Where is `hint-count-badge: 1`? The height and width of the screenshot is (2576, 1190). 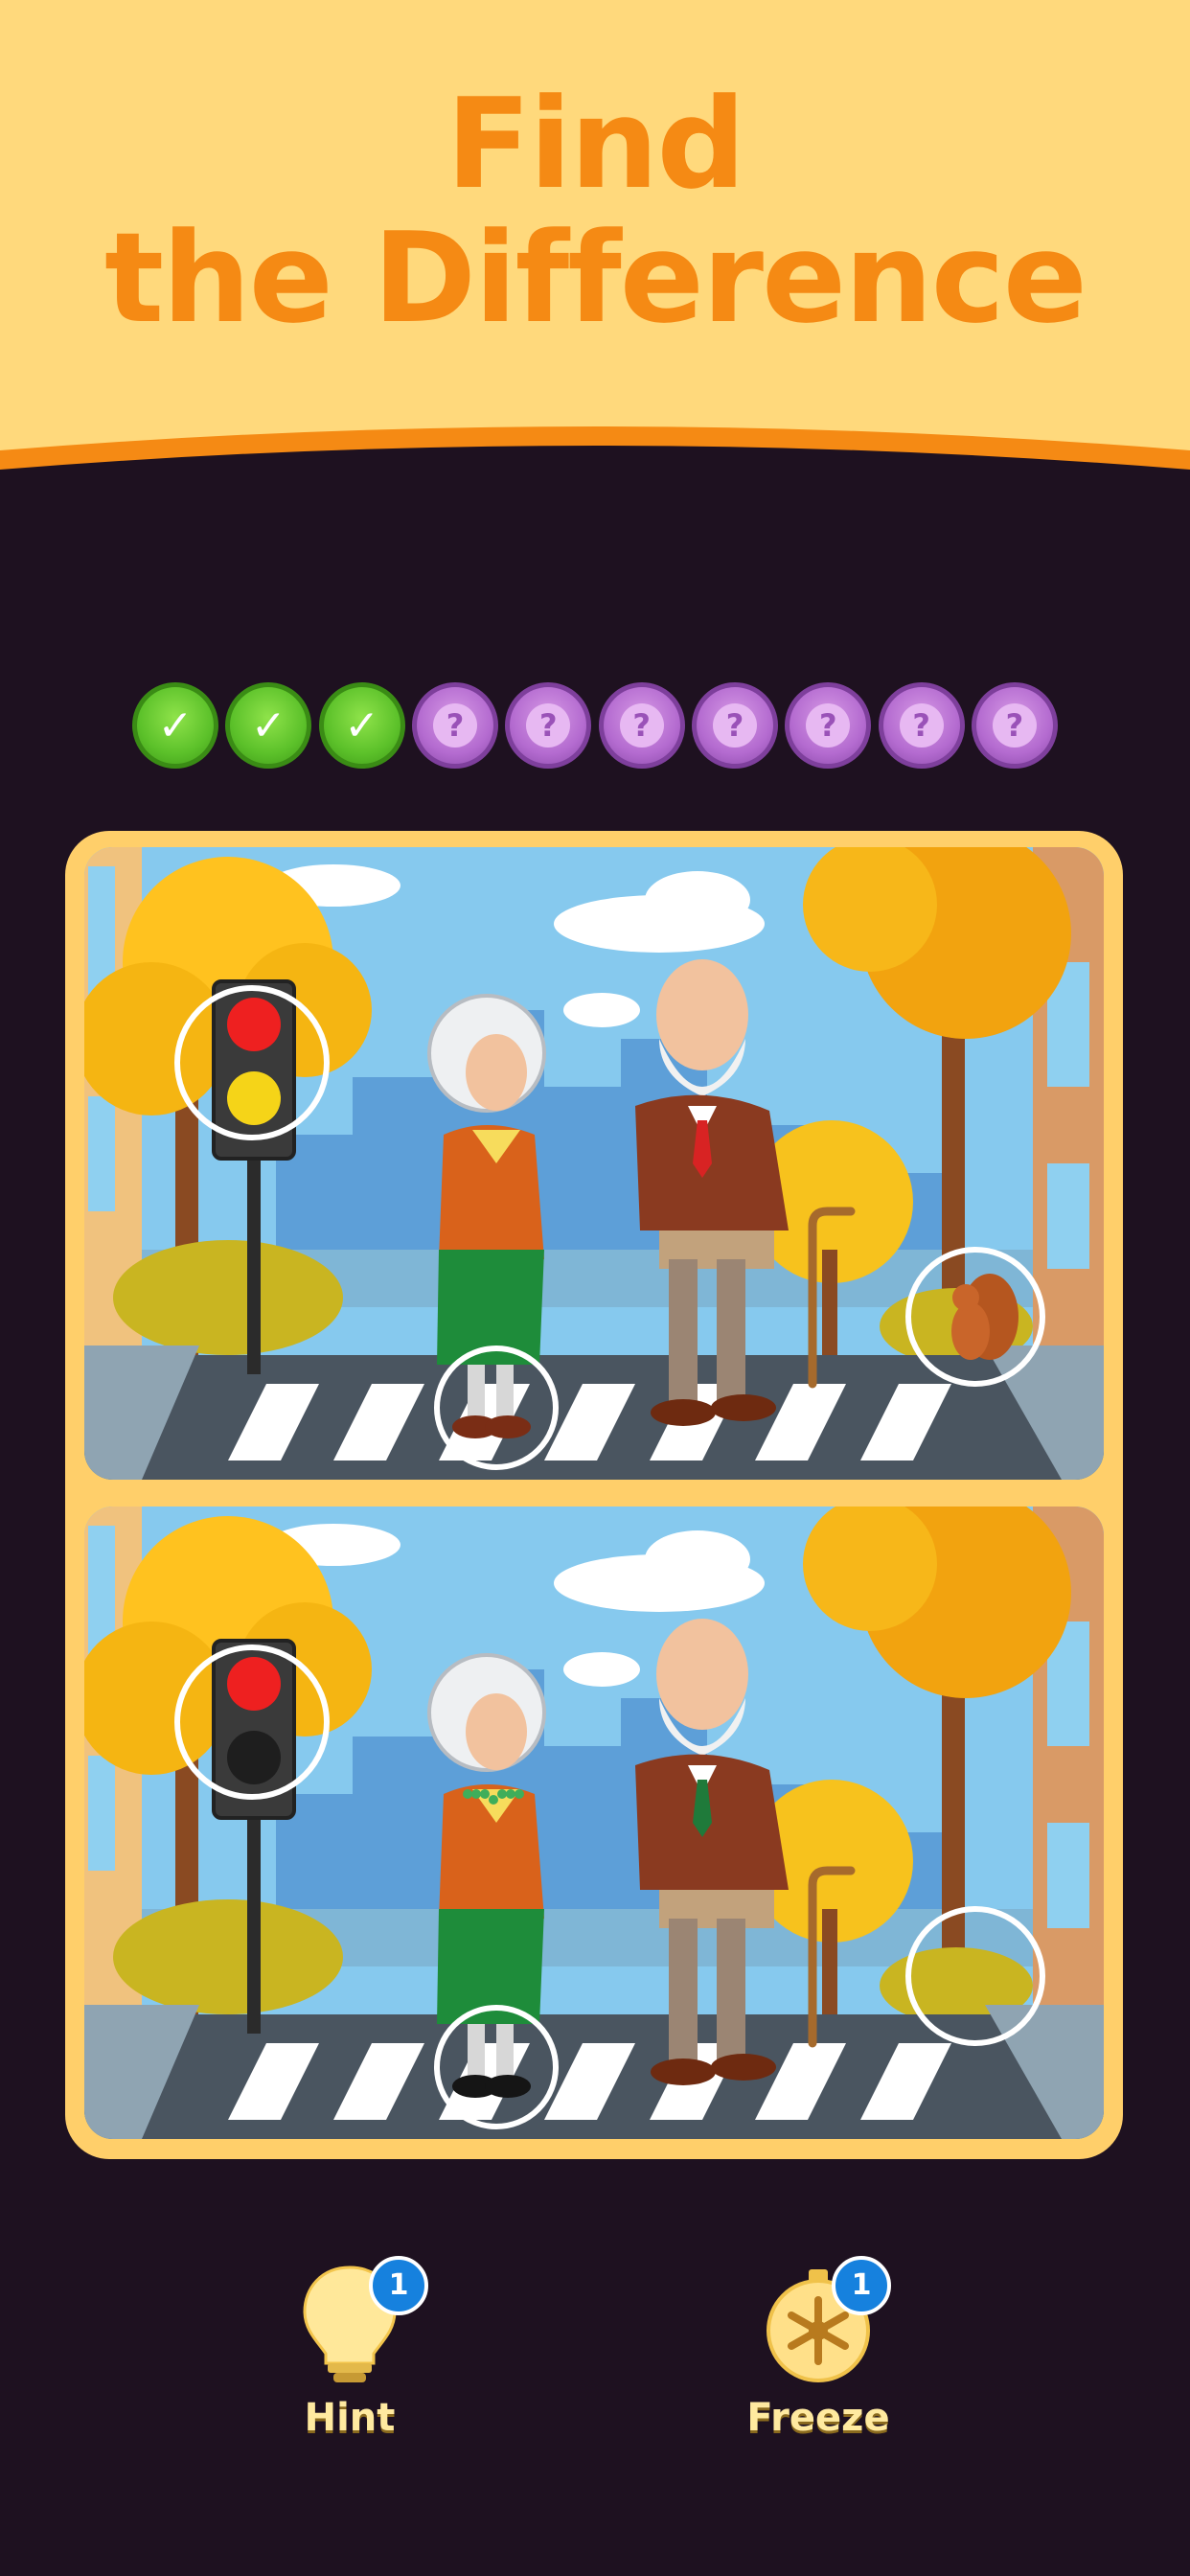 hint-count-badge: 1 is located at coordinates (398, 2285).